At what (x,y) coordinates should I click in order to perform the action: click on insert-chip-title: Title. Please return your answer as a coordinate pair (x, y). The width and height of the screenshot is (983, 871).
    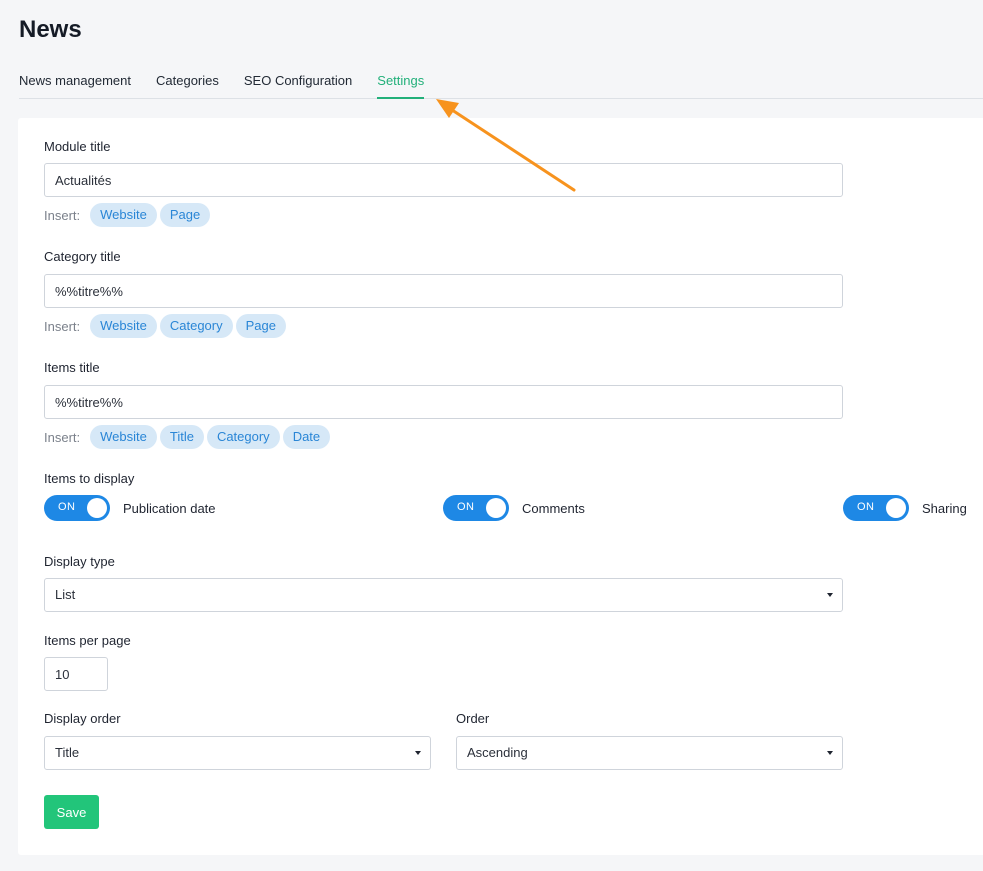
    Looking at the image, I should click on (181, 437).